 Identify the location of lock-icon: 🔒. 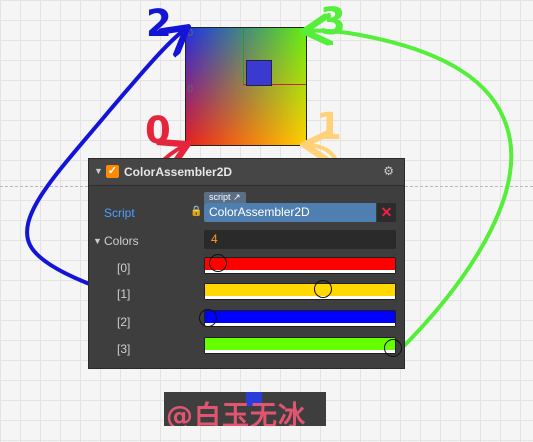
(196, 211).